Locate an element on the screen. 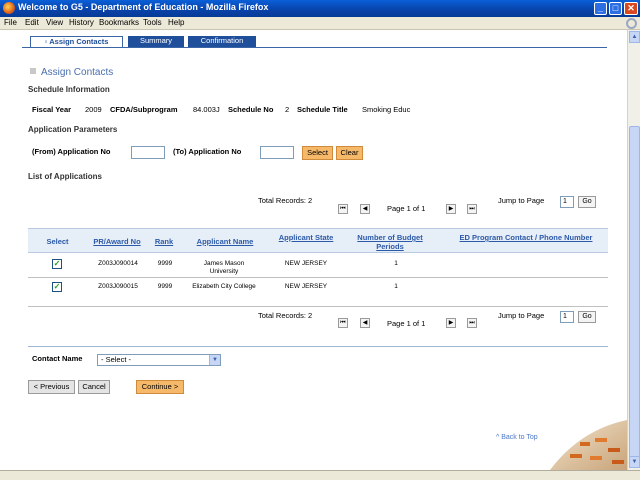 Image resolution: width=640 pixels, height=480 pixels. heading-square-icon is located at coordinates (33, 71).